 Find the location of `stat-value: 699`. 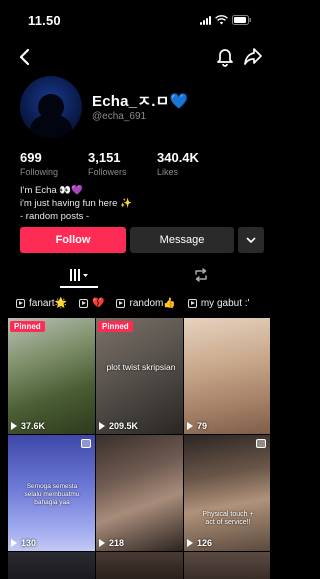

stat-value: 699 is located at coordinates (31, 157).